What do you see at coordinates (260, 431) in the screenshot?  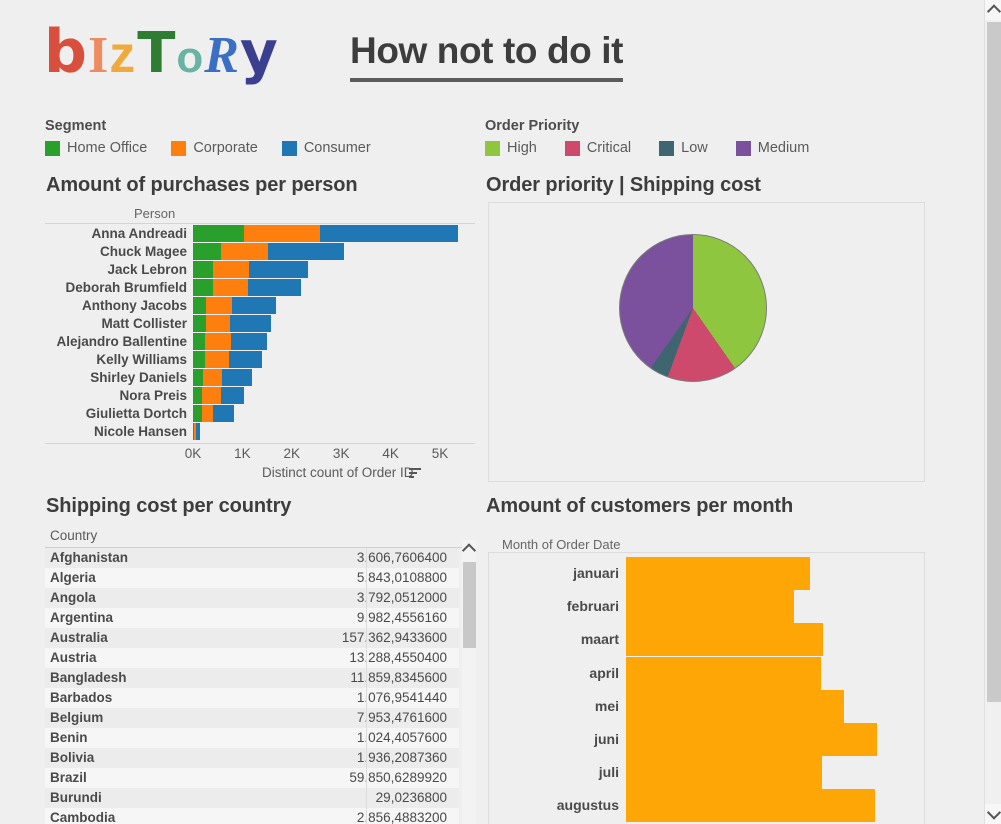 I see `purchases-bar-row: Nicole Hansen` at bounding box center [260, 431].